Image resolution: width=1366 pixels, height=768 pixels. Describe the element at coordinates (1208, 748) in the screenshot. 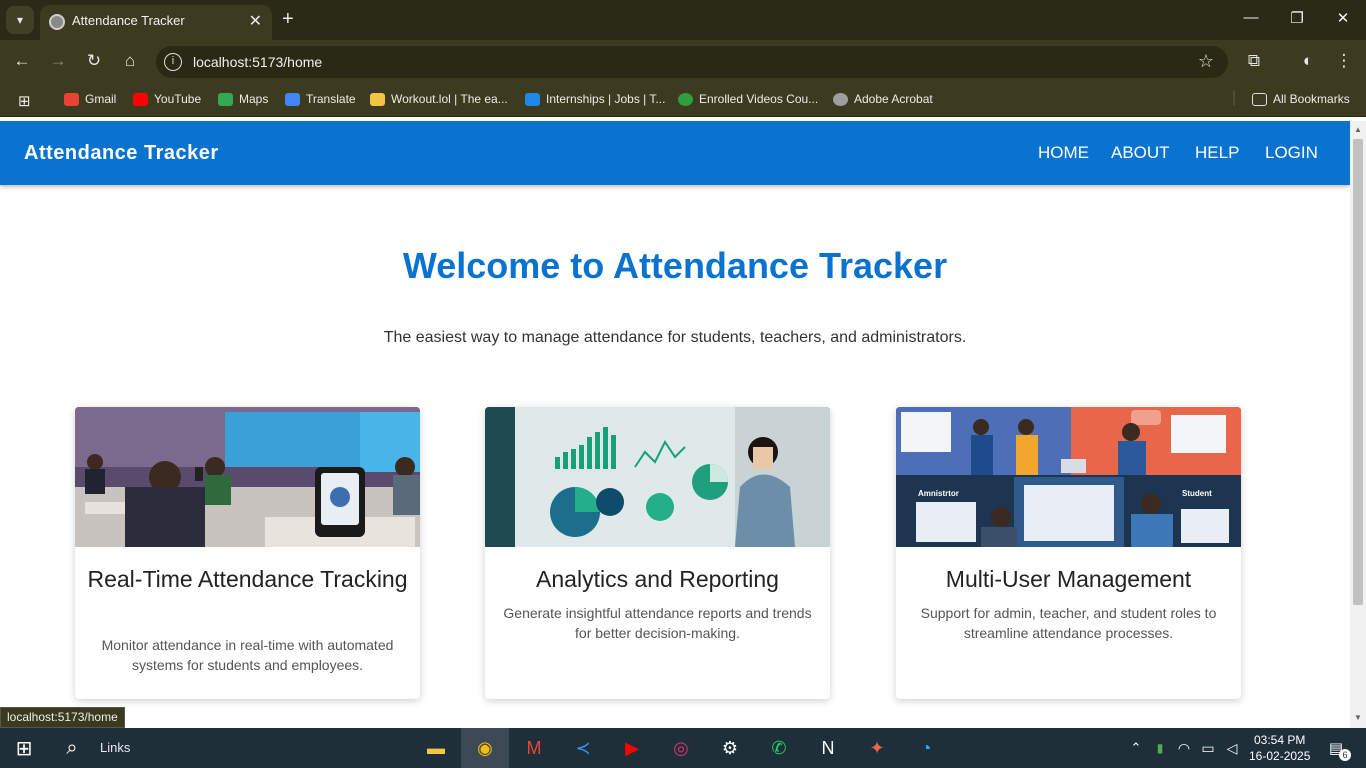

I see `battery-icon: ▭` at that location.